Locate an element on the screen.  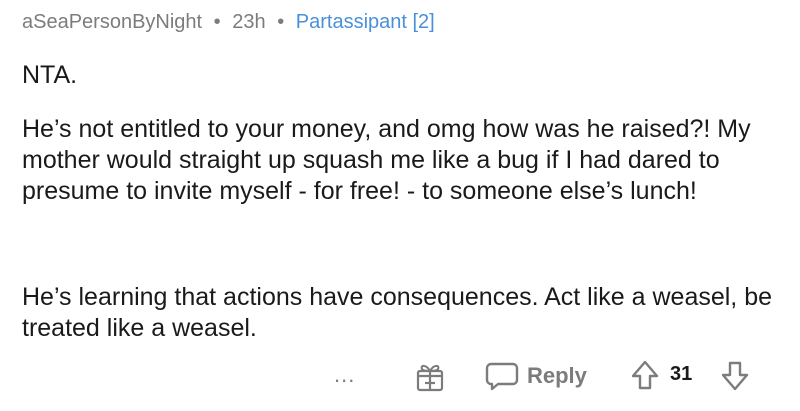
award-button is located at coordinates (430, 376).